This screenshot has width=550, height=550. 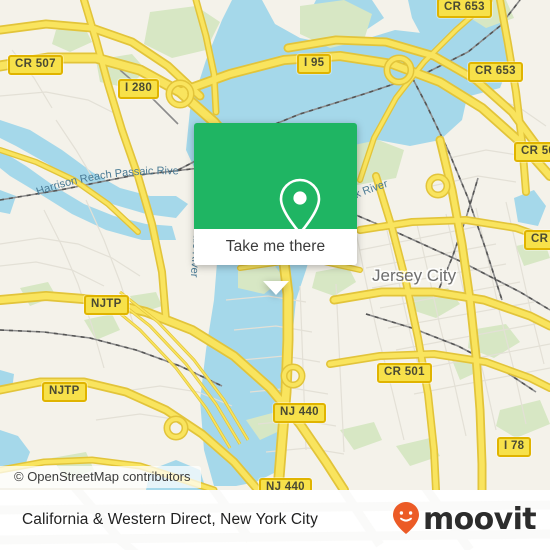 What do you see at coordinates (139, 89) in the screenshot?
I see `shield-i-280: I 280` at bounding box center [139, 89].